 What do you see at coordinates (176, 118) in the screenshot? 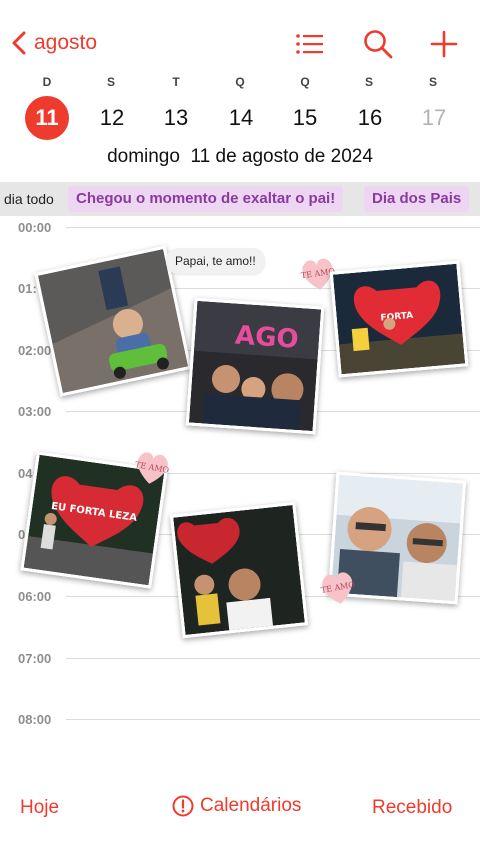
I see `day-13: 13` at bounding box center [176, 118].